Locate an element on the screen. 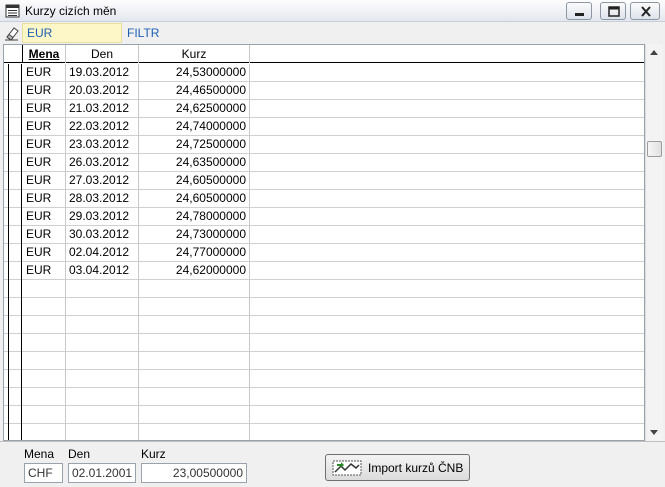 The width and height of the screenshot is (665, 487). maximize-button is located at coordinates (613, 11).